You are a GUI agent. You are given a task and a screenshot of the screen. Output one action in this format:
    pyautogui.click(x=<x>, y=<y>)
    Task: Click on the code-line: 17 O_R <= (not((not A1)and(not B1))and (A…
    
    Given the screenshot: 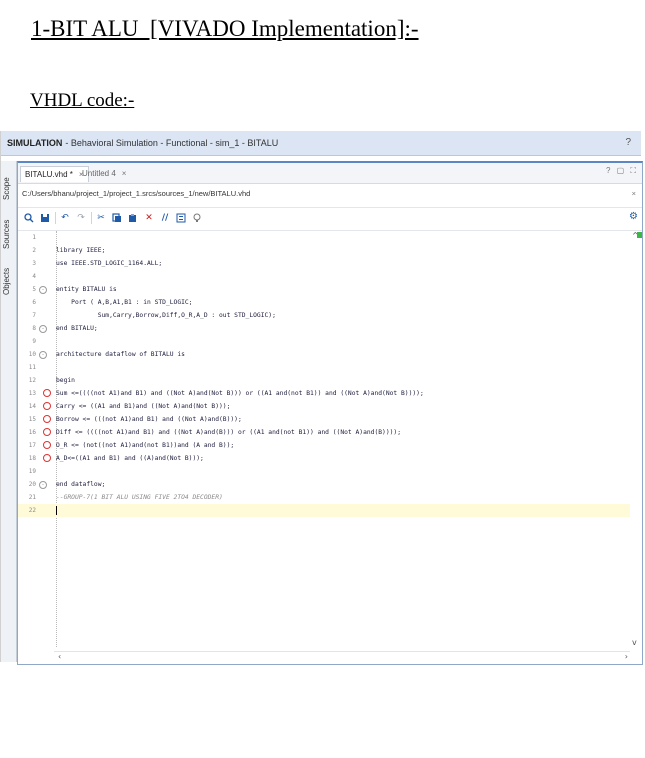 What is the action you would take?
    pyautogui.click(x=324, y=445)
    